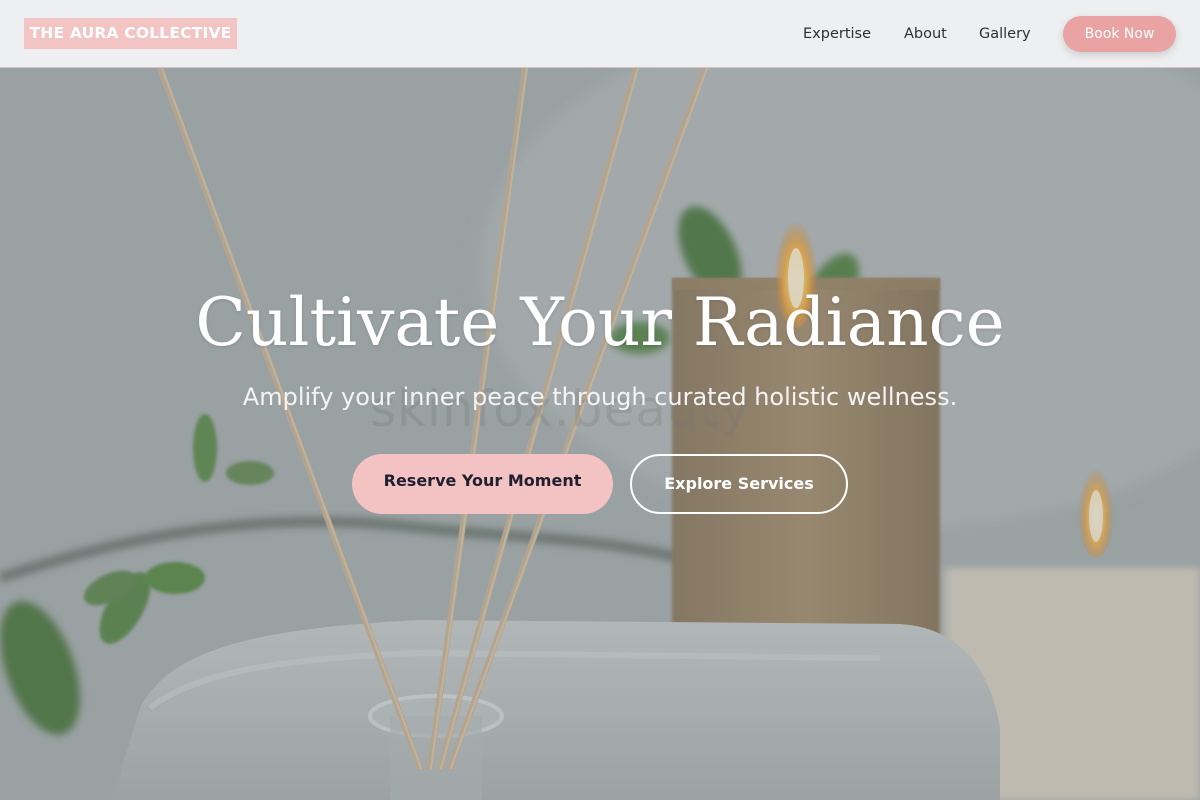  I want to click on brand-logo: THE AURA COLLECTIVE, so click(130, 33).